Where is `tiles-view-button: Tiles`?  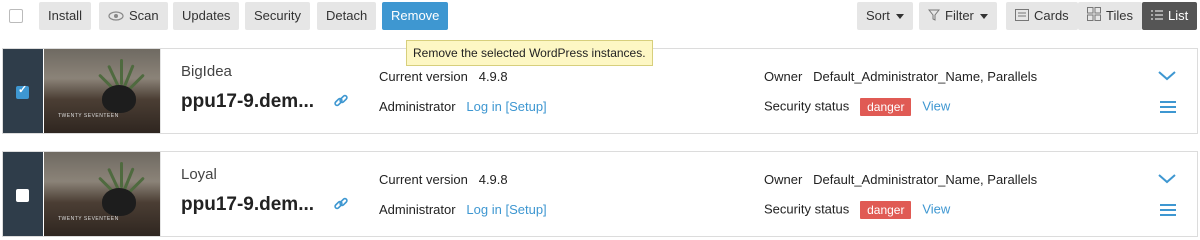 tiles-view-button: Tiles is located at coordinates (1110, 16).